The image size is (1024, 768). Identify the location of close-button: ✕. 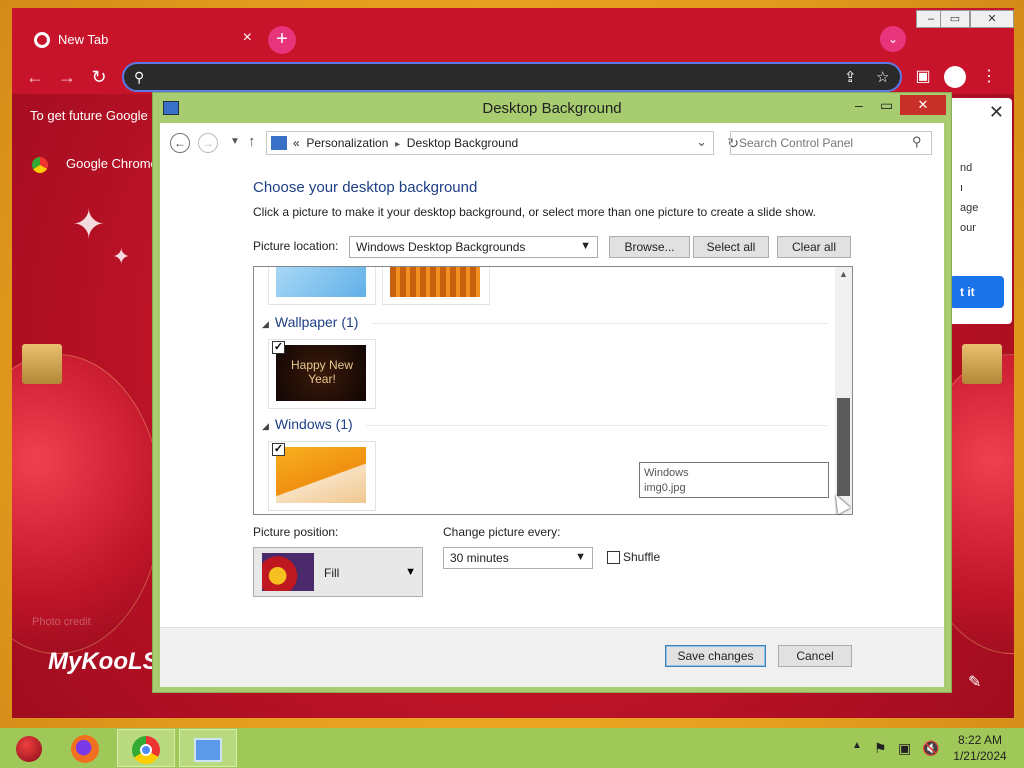
(992, 19).